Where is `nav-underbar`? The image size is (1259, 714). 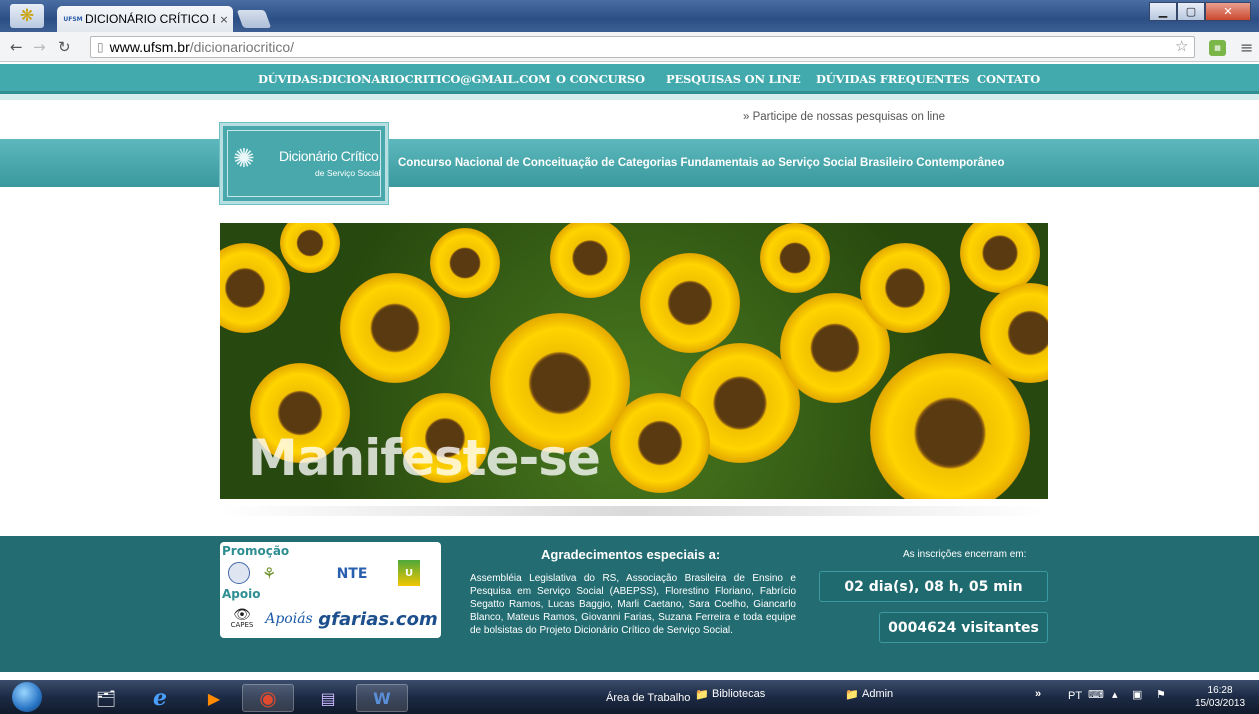
nav-underbar is located at coordinates (629, 97).